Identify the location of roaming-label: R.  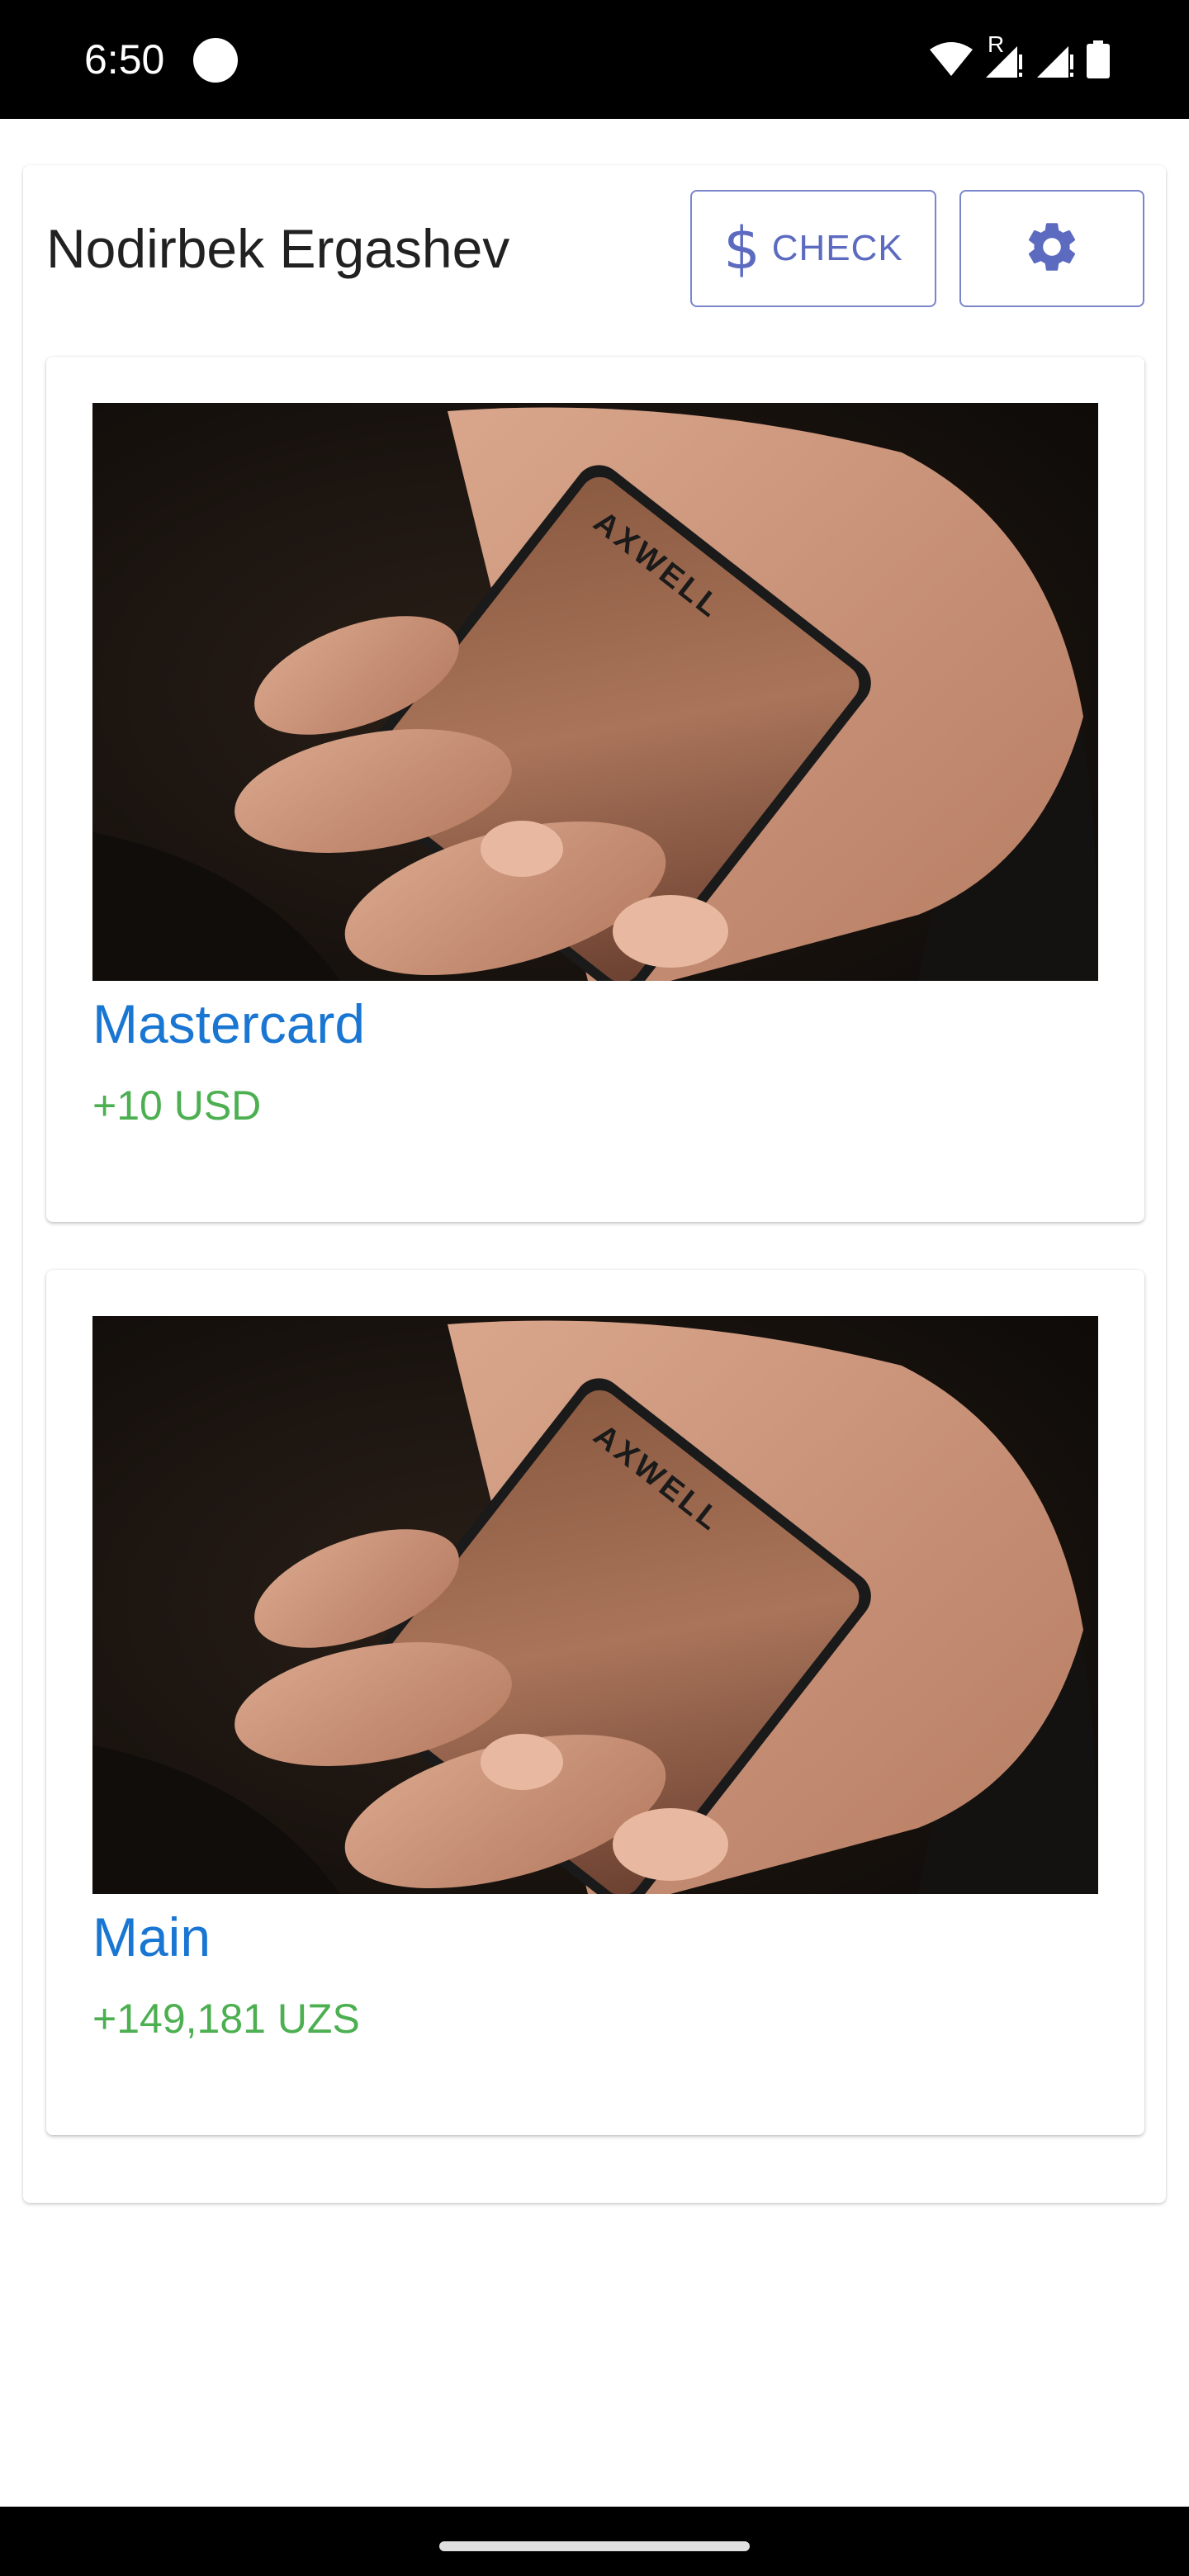
(996, 44).